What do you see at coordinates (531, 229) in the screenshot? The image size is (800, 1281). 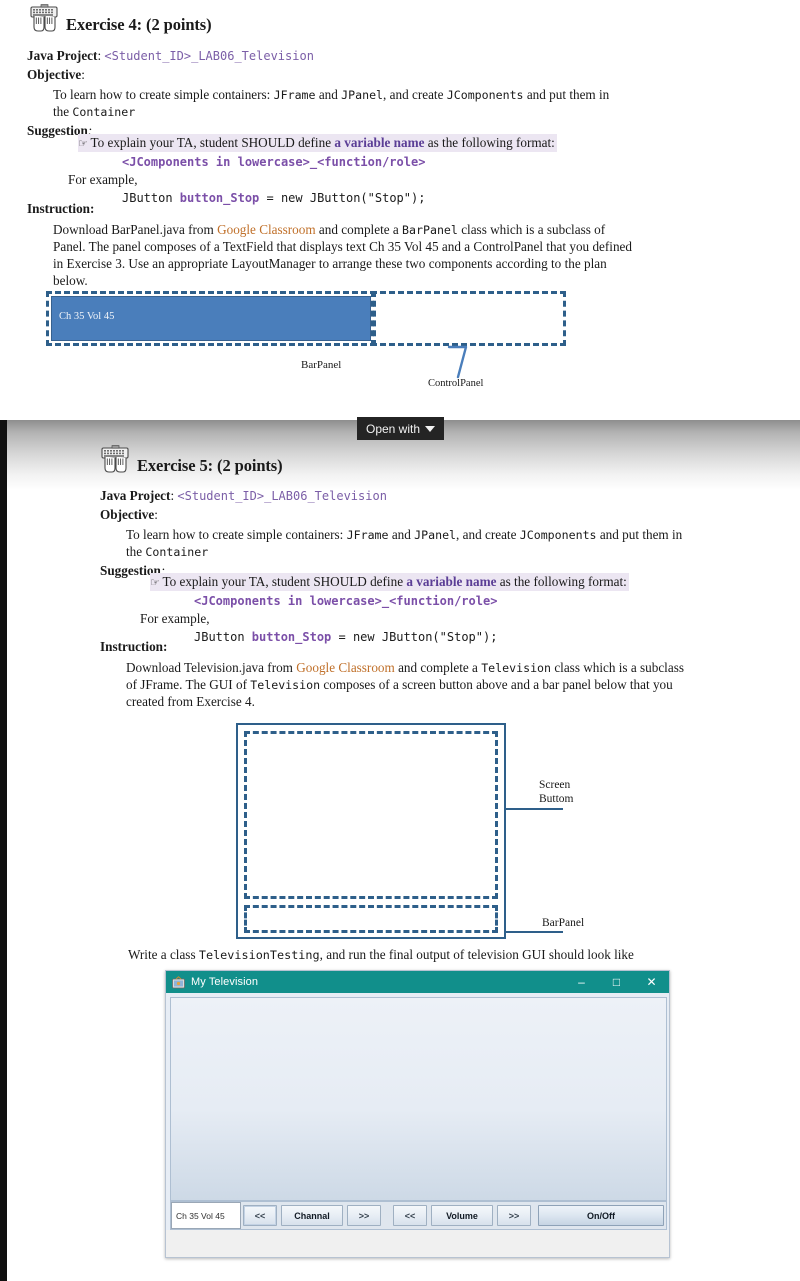 I see `ex4-instr-c: class which is a subclass of` at bounding box center [531, 229].